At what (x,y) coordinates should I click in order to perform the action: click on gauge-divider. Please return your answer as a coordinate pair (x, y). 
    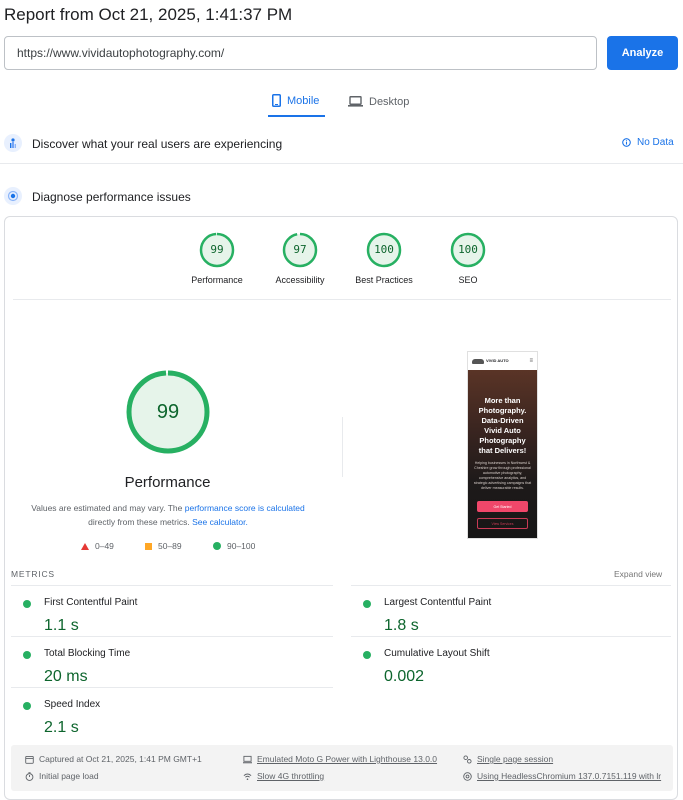
    Looking at the image, I should click on (342, 299).